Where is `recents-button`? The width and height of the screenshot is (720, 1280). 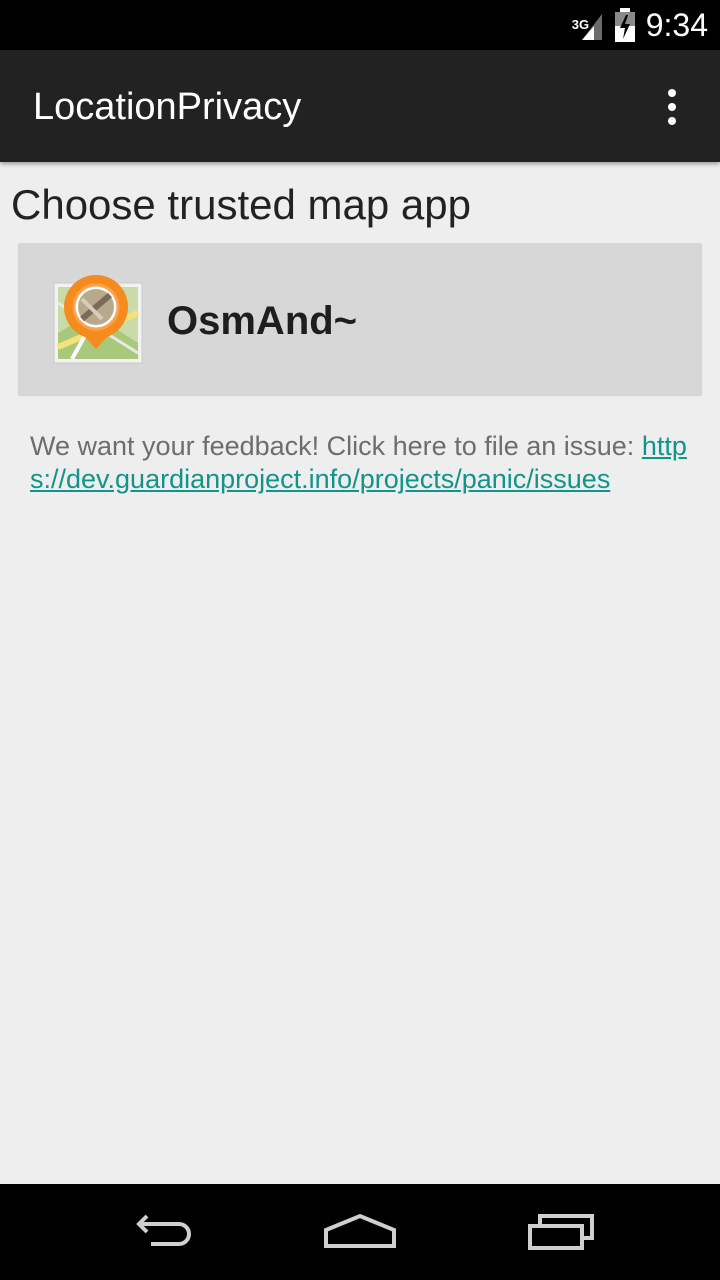
recents-button is located at coordinates (562, 1232).